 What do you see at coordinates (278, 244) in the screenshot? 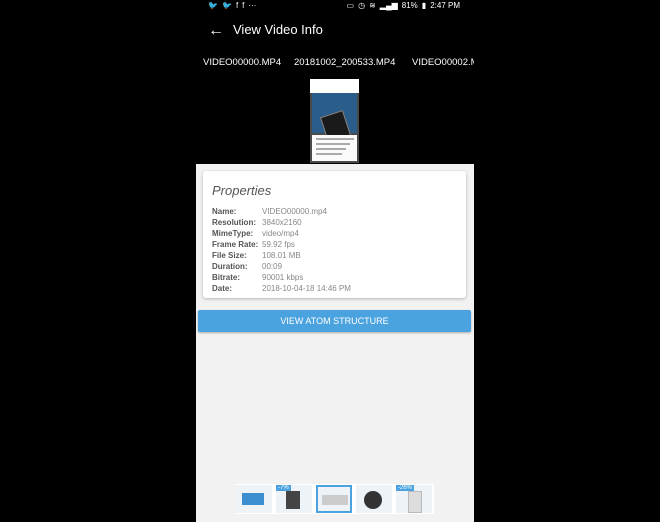
I see `property-value: 59.92 fps` at bounding box center [278, 244].